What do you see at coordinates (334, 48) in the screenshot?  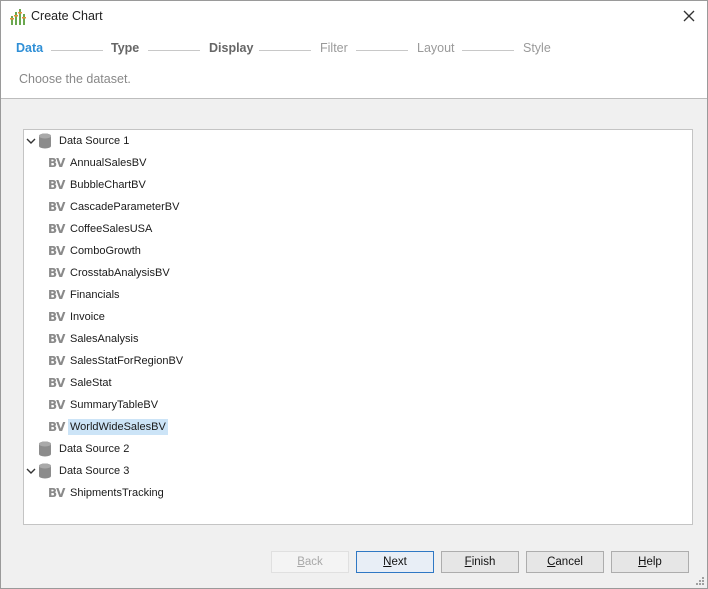 I see `step-filter: Filter` at bounding box center [334, 48].